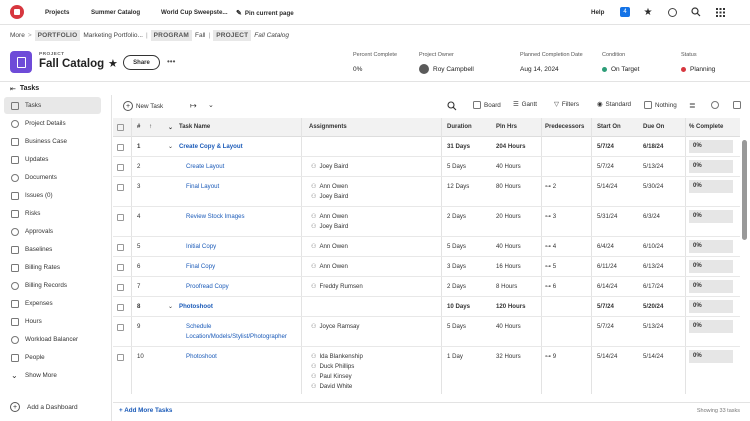 This screenshot has width=750, height=421. I want to click on start-date: 6/11/24, so click(607, 267).